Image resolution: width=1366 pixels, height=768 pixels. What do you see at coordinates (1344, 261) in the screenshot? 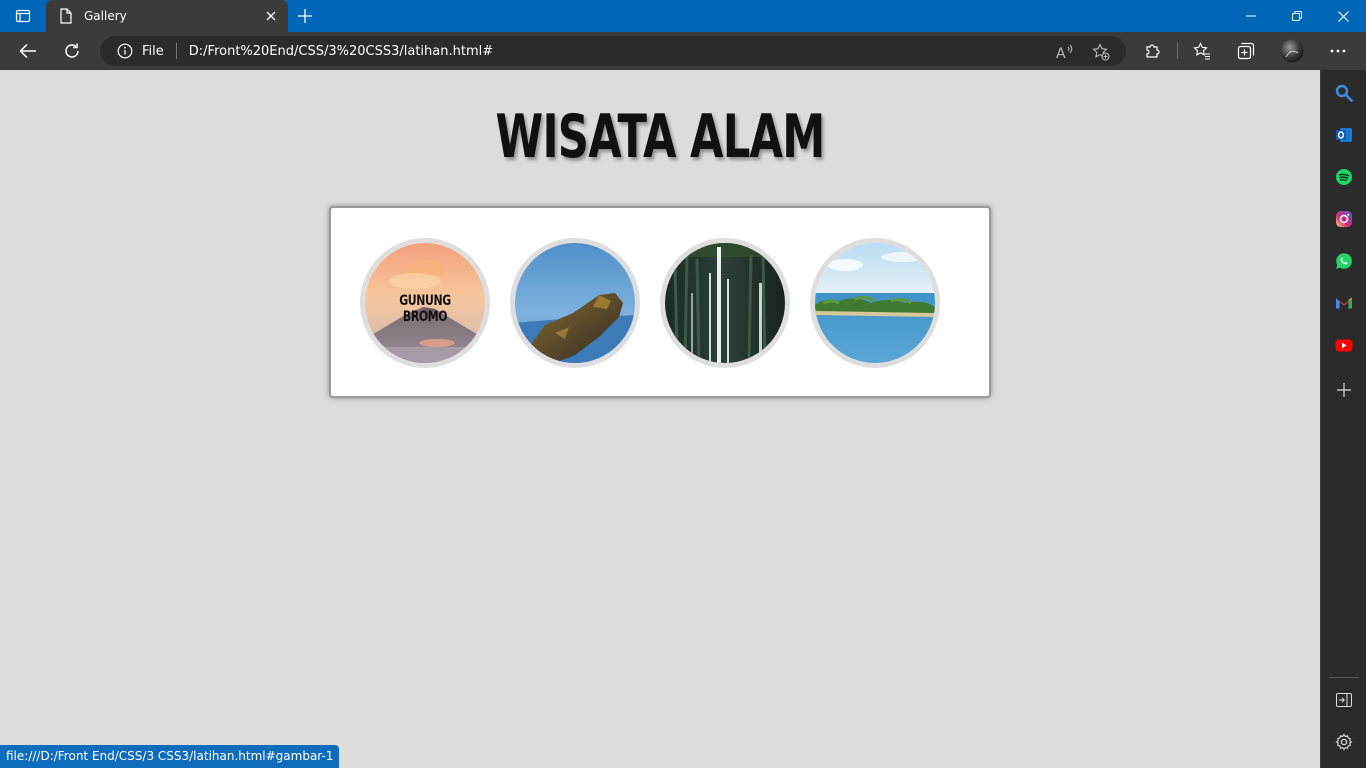
I see `whatsapp-icon` at bounding box center [1344, 261].